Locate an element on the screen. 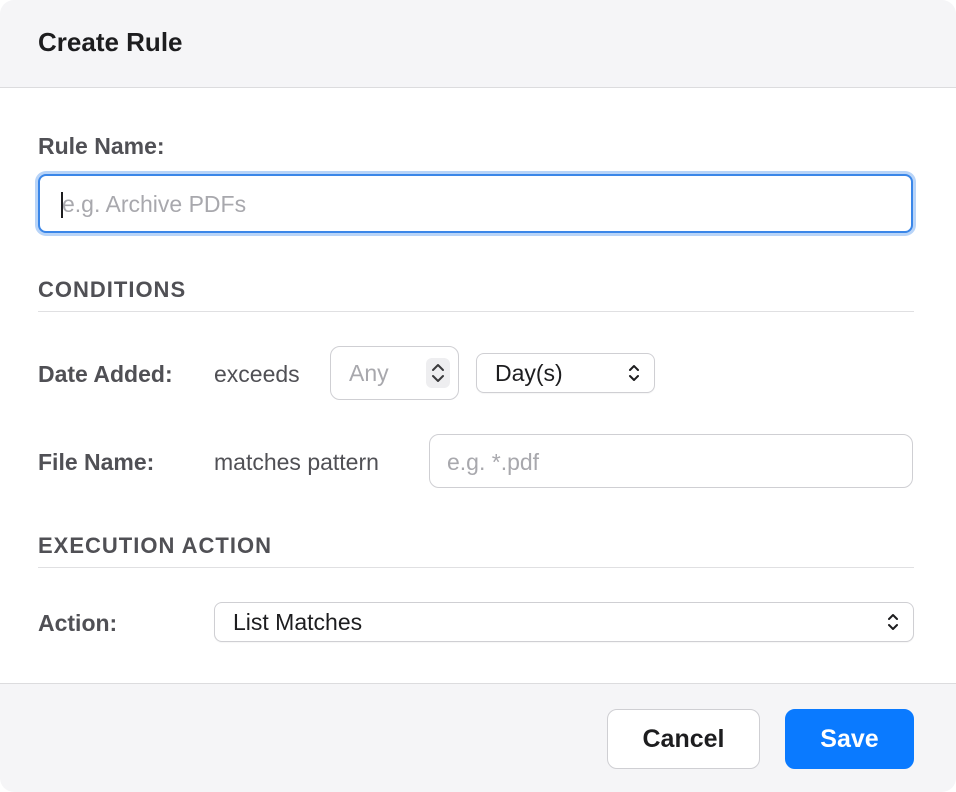 The width and height of the screenshot is (956, 792). file-name-operator: matches pattern is located at coordinates (296, 462).